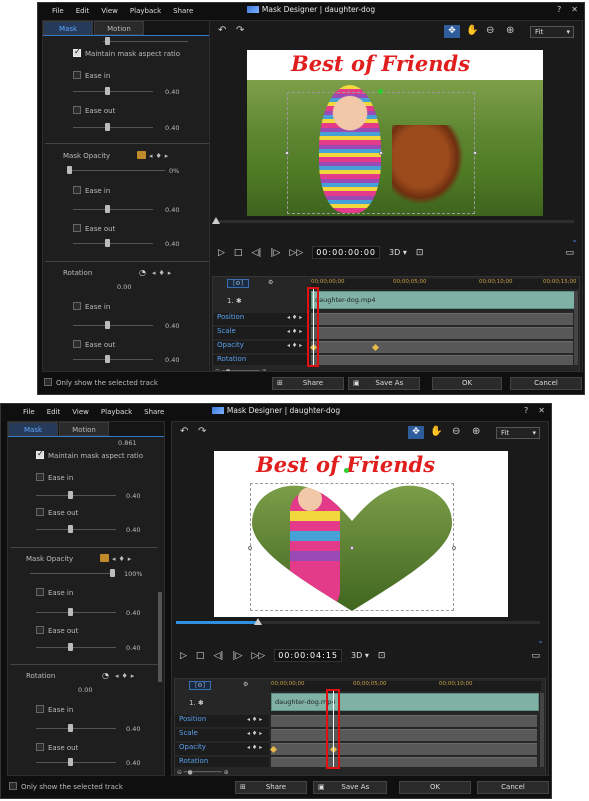  Describe the element at coordinates (144, 272) in the screenshot. I see `reset-keyframe-icon: ◔` at that location.